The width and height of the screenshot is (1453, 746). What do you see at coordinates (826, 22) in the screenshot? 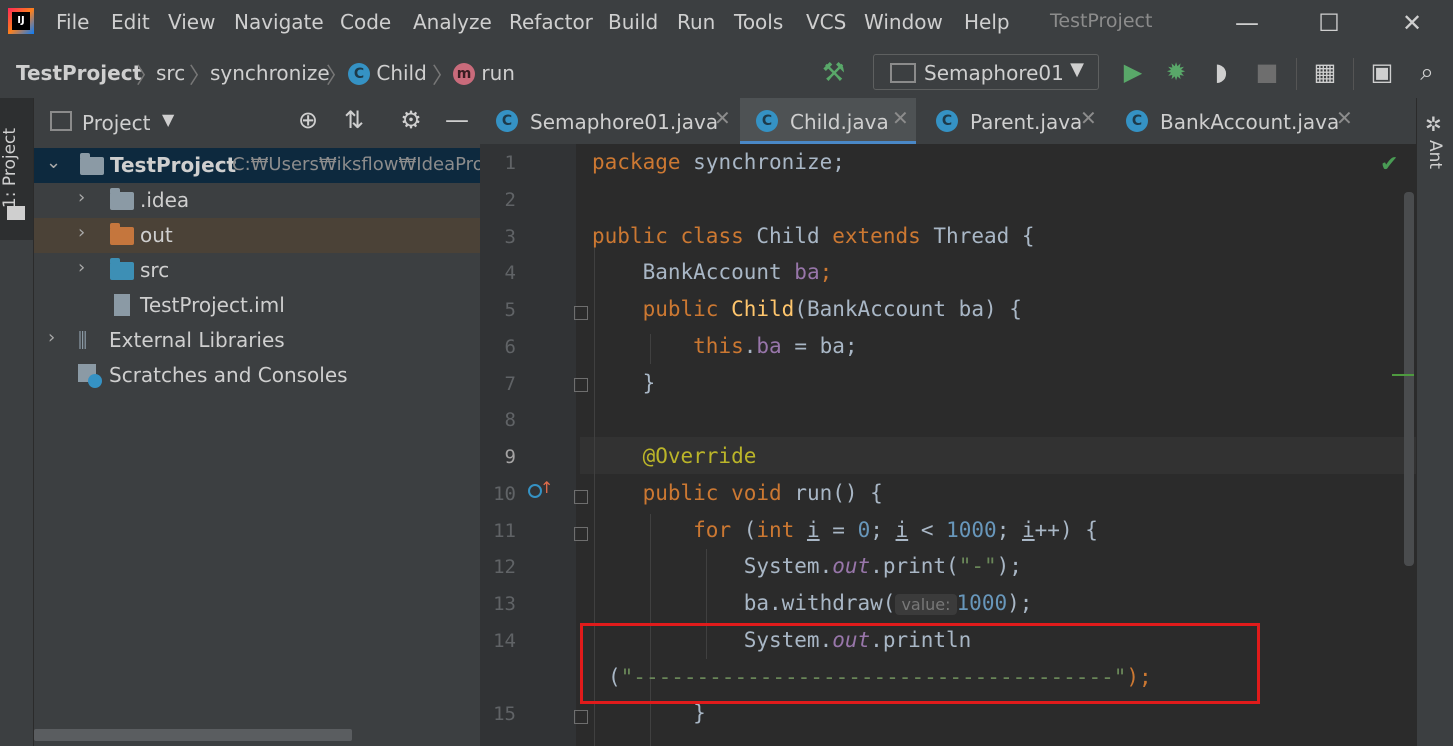
I see `menu-vcs: VCS` at bounding box center [826, 22].